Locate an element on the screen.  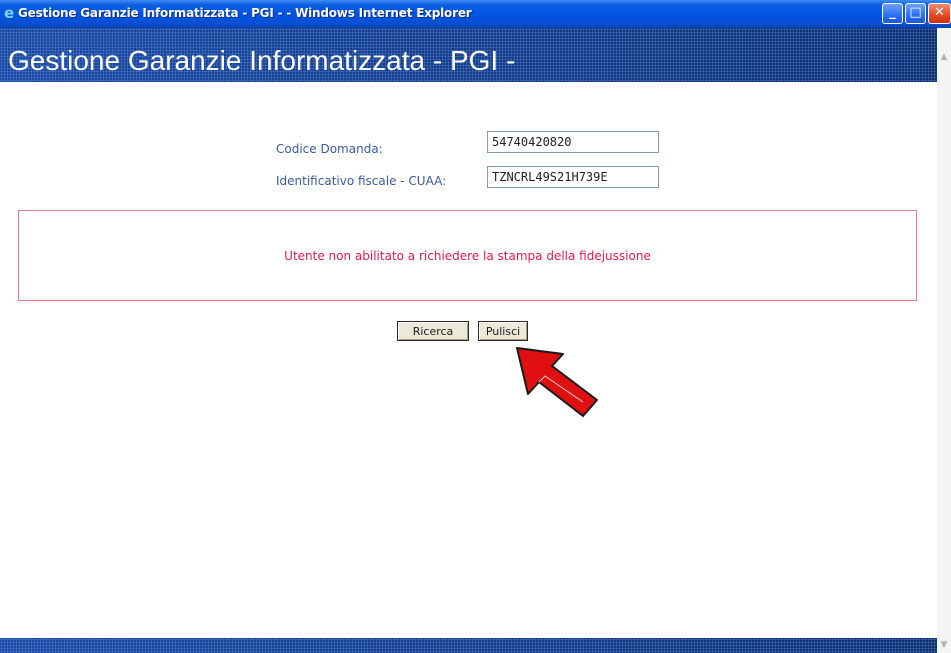
cuaa-label: Identificativo fiscale - CUAA: is located at coordinates (361, 181).